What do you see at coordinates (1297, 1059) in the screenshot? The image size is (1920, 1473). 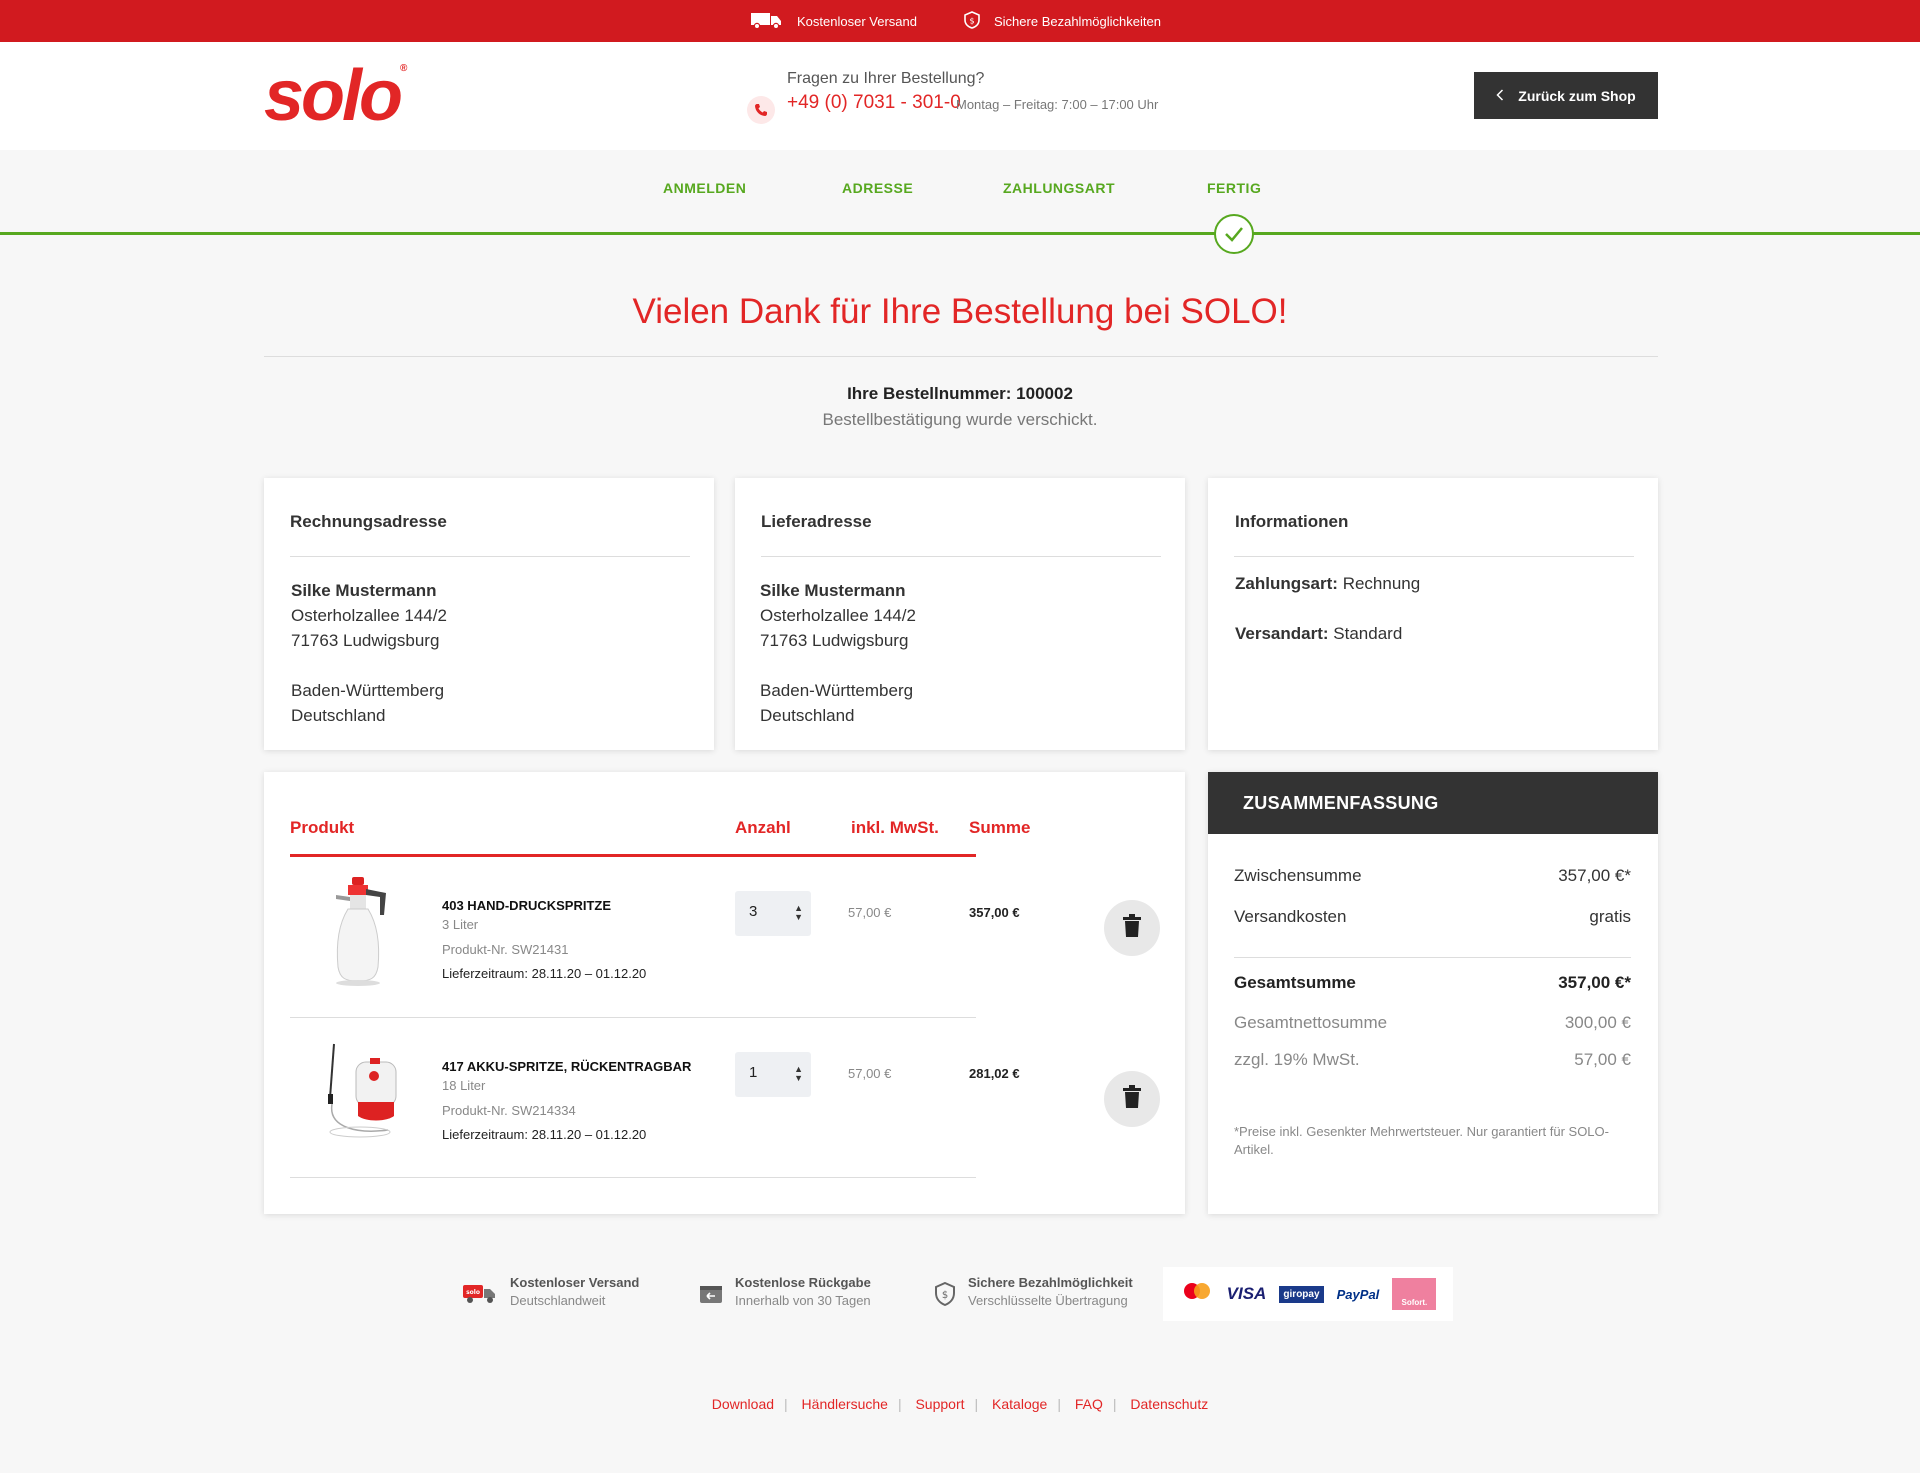 I see `vat-label: zzgl. 19% MwSt.` at bounding box center [1297, 1059].